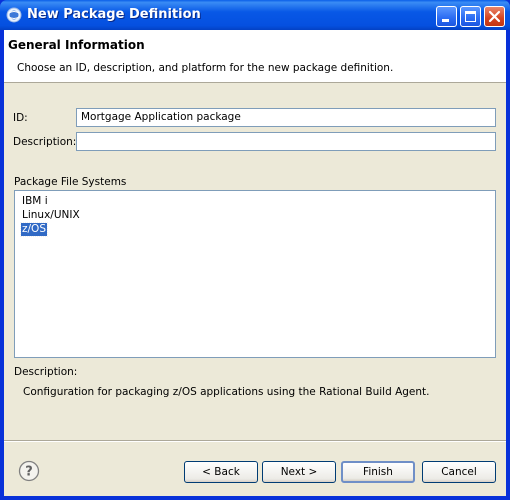  I want to click on list-item-zos: z/OS, so click(34, 229).